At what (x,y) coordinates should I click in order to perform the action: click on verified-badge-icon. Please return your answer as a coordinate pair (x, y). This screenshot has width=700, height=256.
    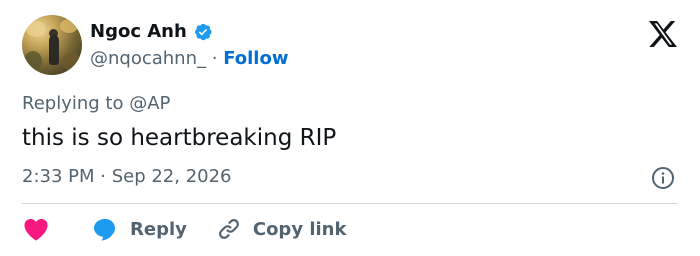
    Looking at the image, I should click on (203, 31).